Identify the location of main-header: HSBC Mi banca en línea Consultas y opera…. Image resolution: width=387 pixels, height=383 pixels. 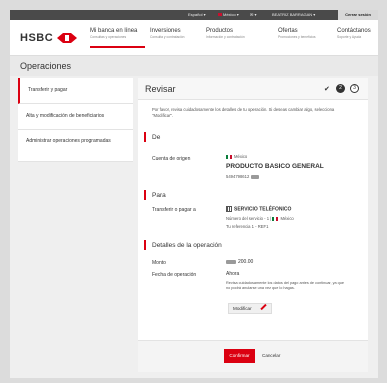
(194, 38).